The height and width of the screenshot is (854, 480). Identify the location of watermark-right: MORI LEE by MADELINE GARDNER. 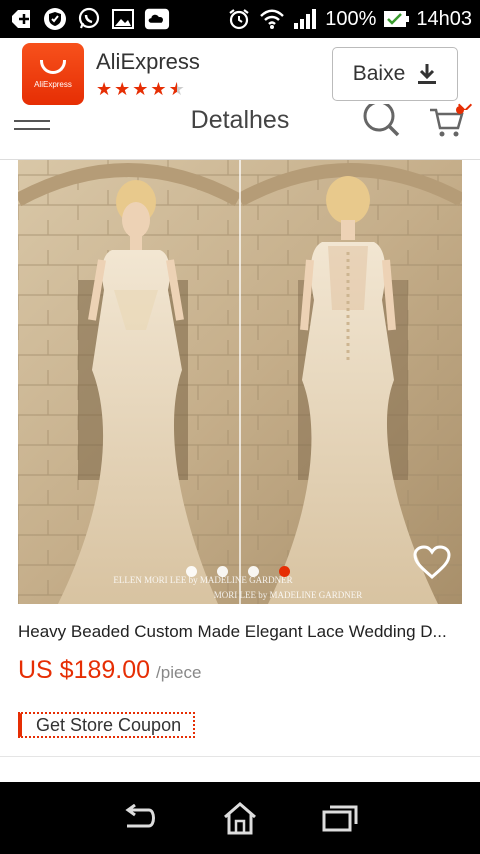
(288, 595).